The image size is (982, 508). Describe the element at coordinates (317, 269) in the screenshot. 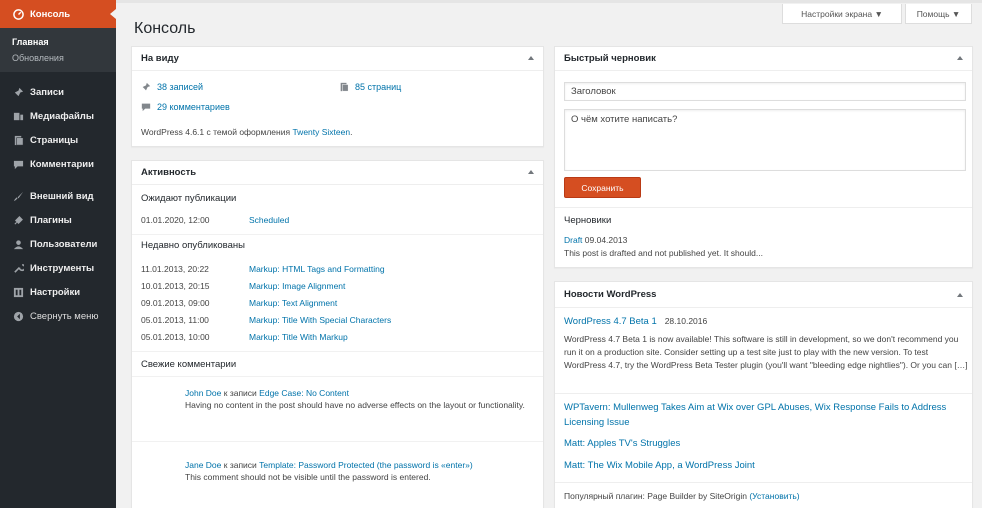

I see `post-link: Markup: HTML Tags and Formatting` at that location.